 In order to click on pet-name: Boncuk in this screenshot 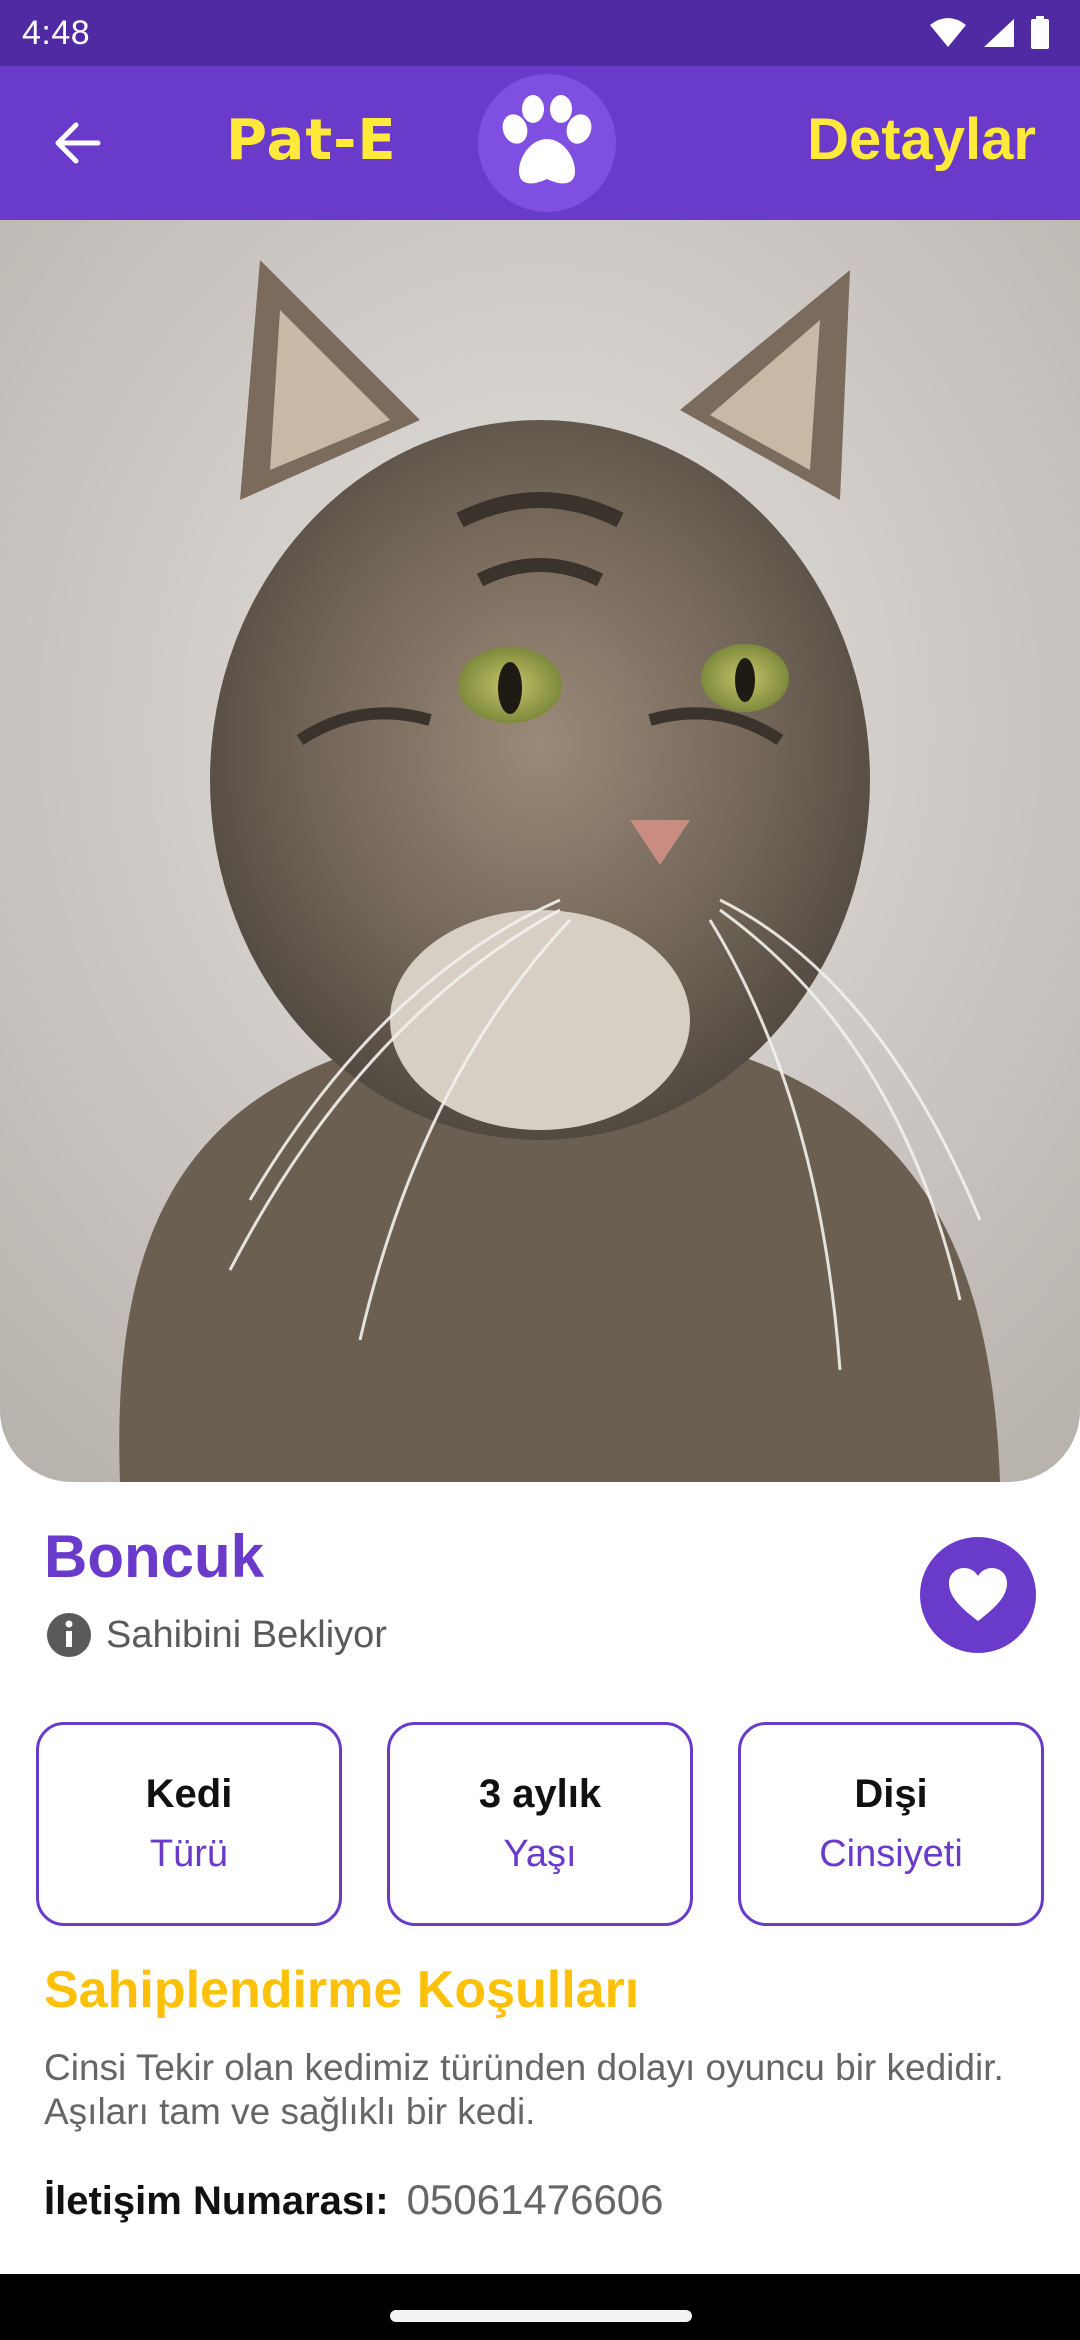, I will do `click(154, 1556)`.